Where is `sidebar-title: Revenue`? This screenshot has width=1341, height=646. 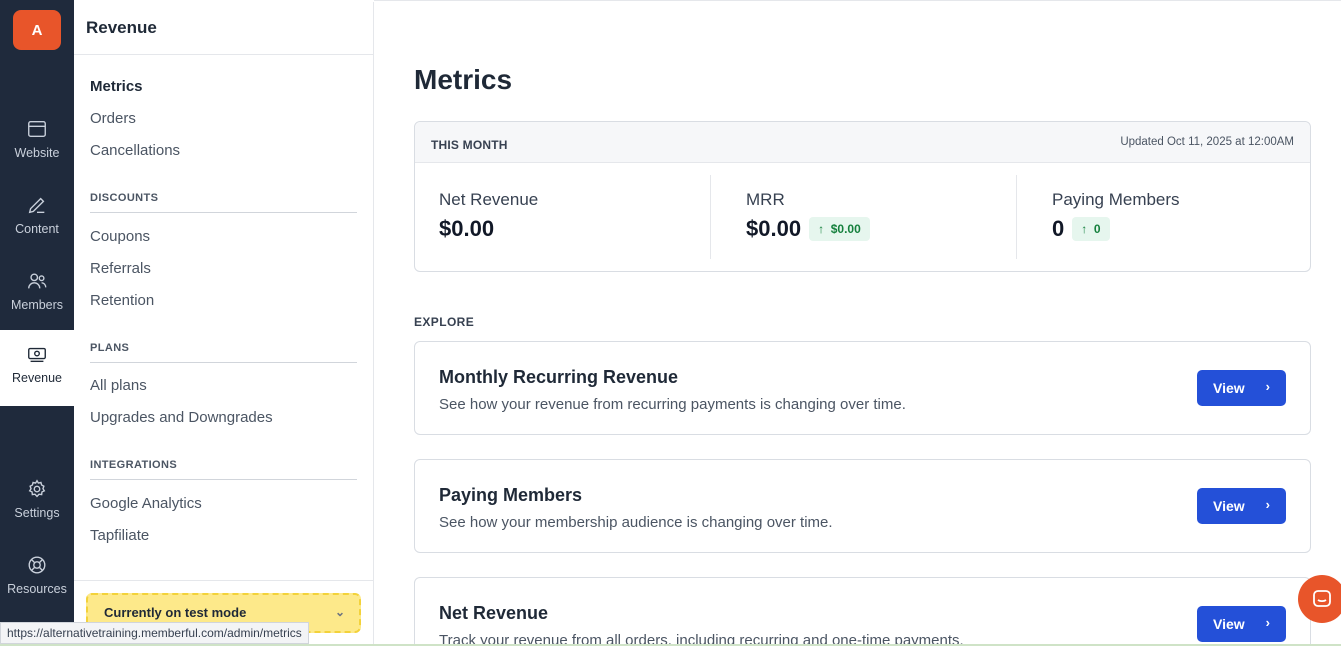 sidebar-title: Revenue is located at coordinates (223, 28).